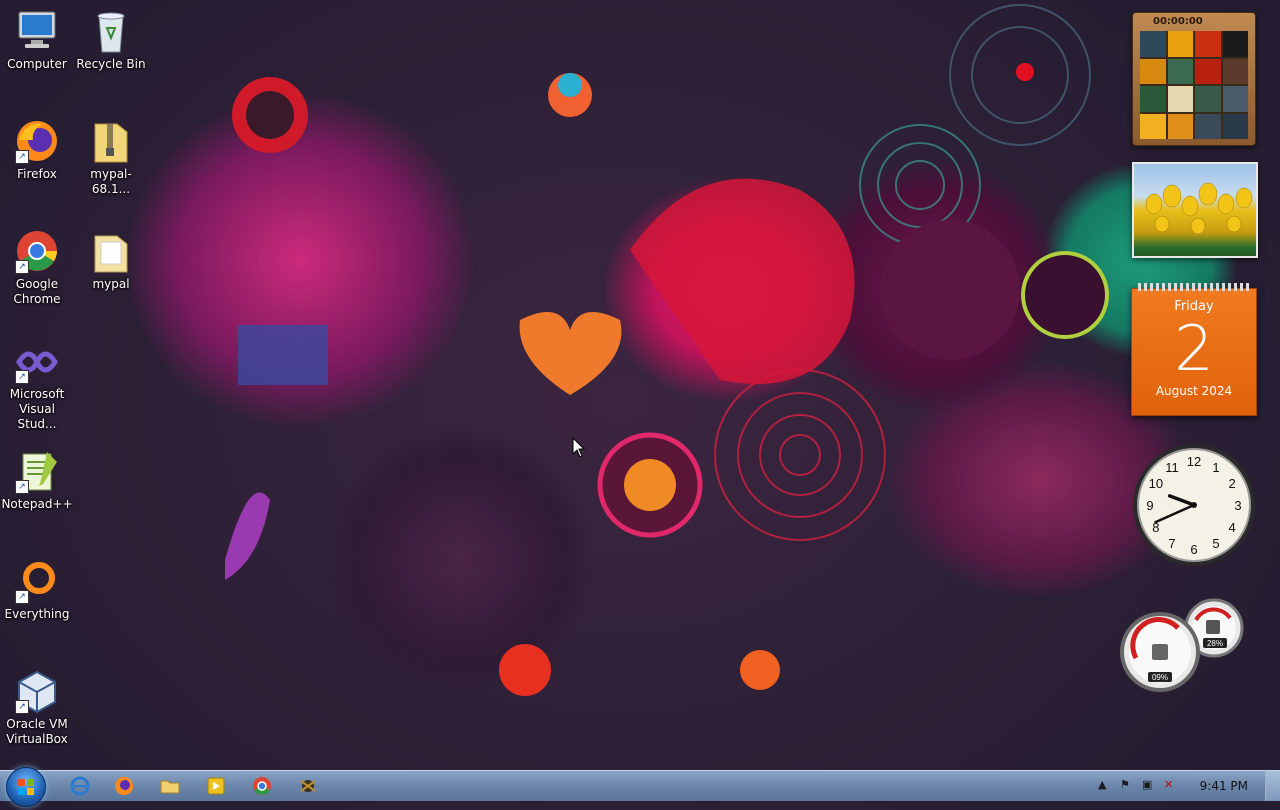 Image resolution: width=1280 pixels, height=810 pixels. I want to click on calendar-month-year: August 2024, so click(1194, 391).